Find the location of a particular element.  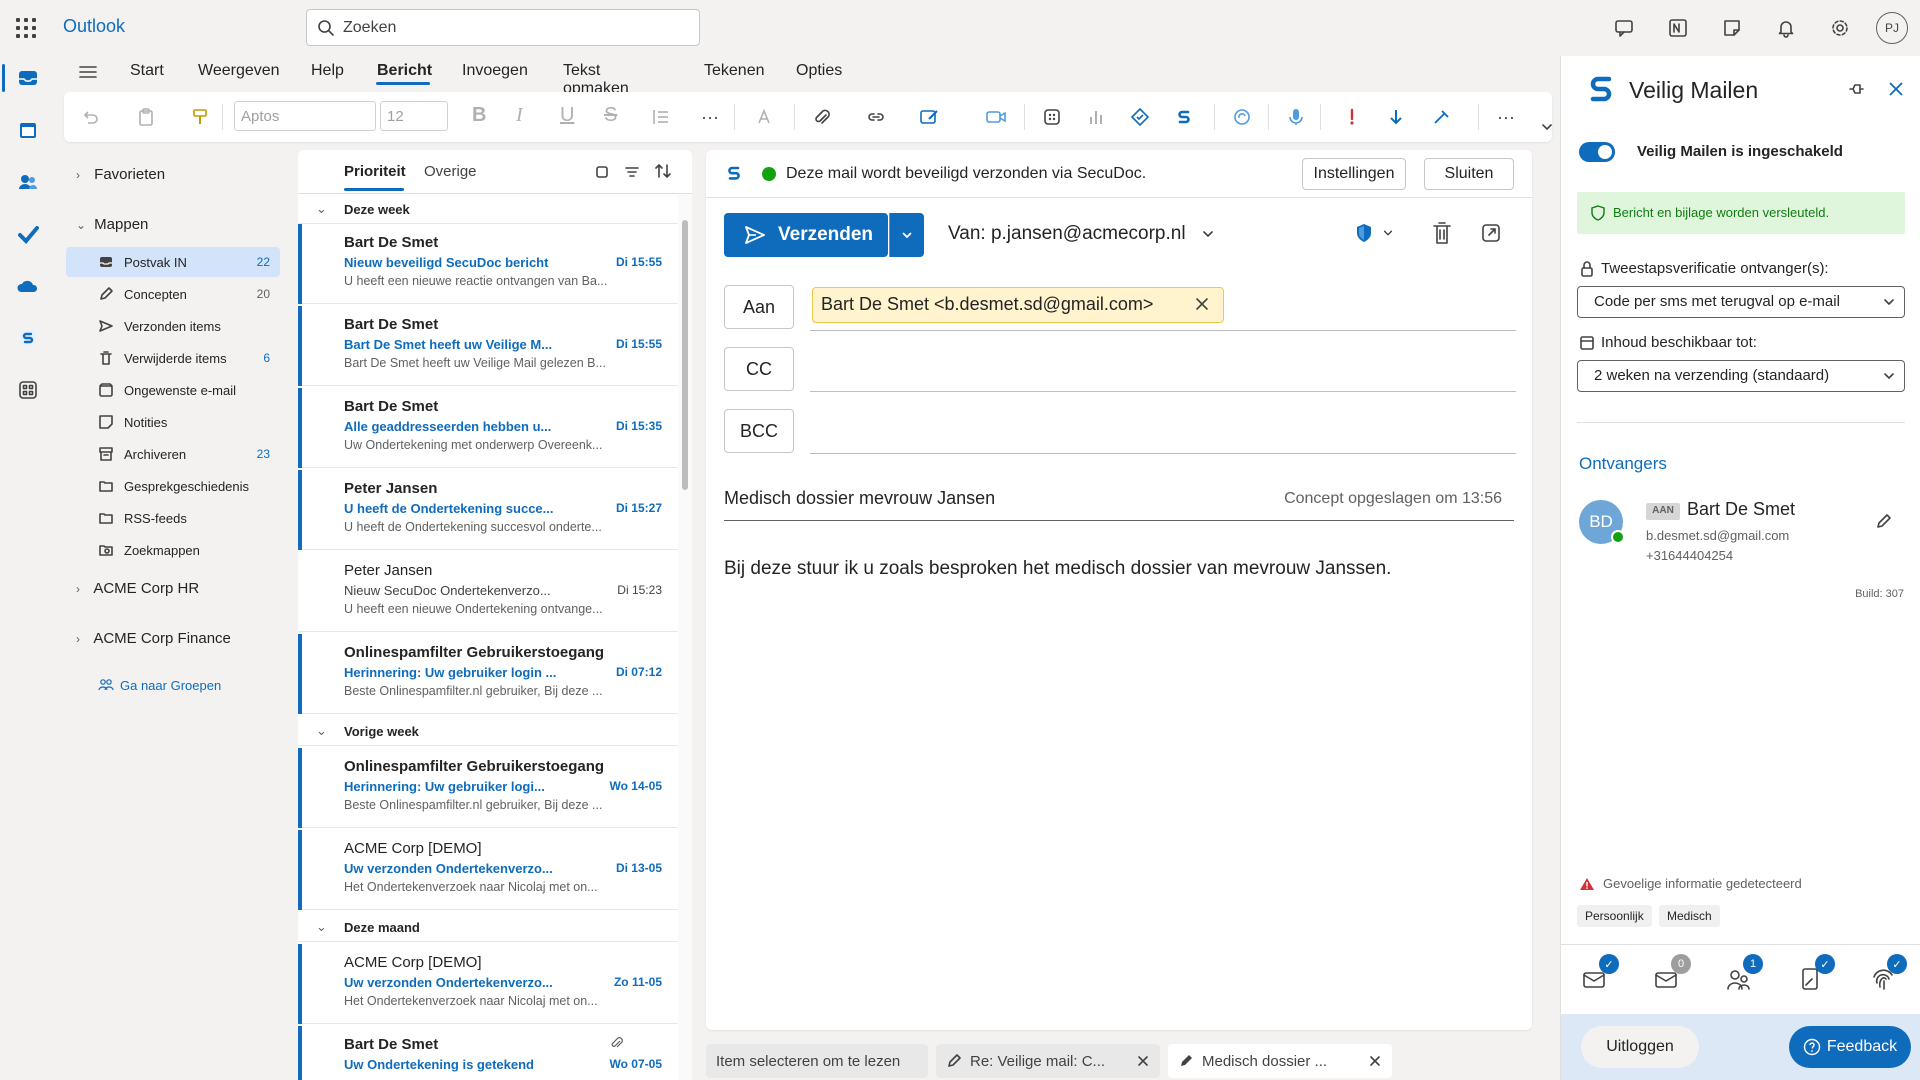

close-banner-button: Sluiten is located at coordinates (1469, 174).